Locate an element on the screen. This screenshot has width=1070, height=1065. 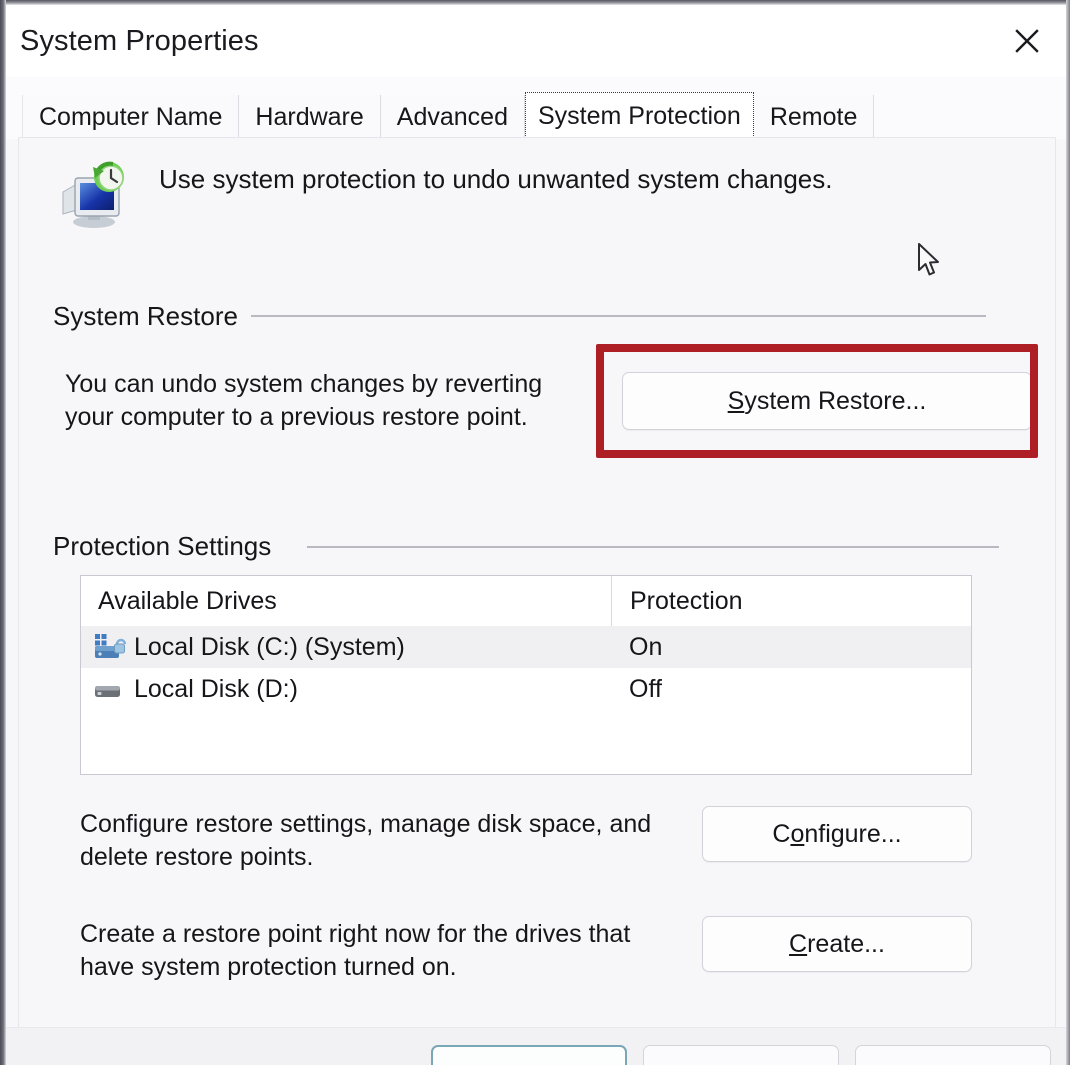
title-bar: System Properties is located at coordinates (536, 41).